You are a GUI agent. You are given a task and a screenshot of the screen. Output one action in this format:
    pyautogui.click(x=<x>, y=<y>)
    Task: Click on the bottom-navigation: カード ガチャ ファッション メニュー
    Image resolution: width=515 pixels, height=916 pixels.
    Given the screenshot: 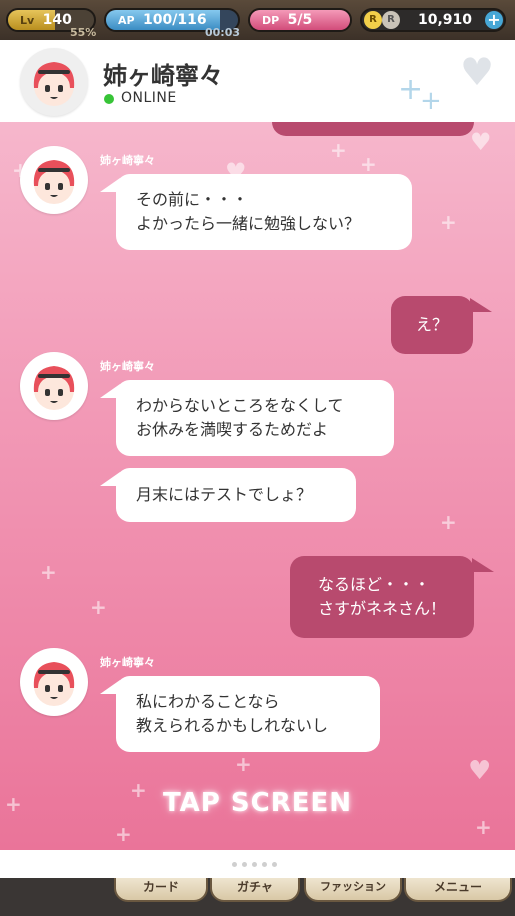 What is the action you would take?
    pyautogui.click(x=257, y=897)
    